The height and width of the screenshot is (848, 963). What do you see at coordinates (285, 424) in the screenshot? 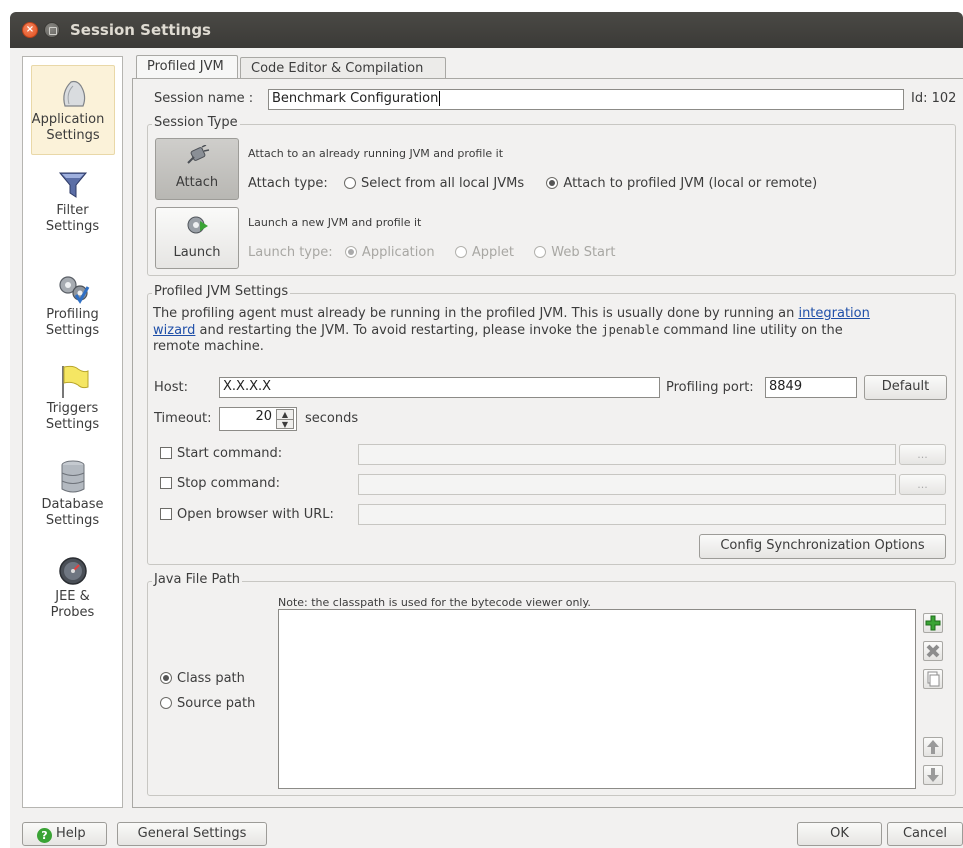
I see `stepper-down-icon: ▼` at bounding box center [285, 424].